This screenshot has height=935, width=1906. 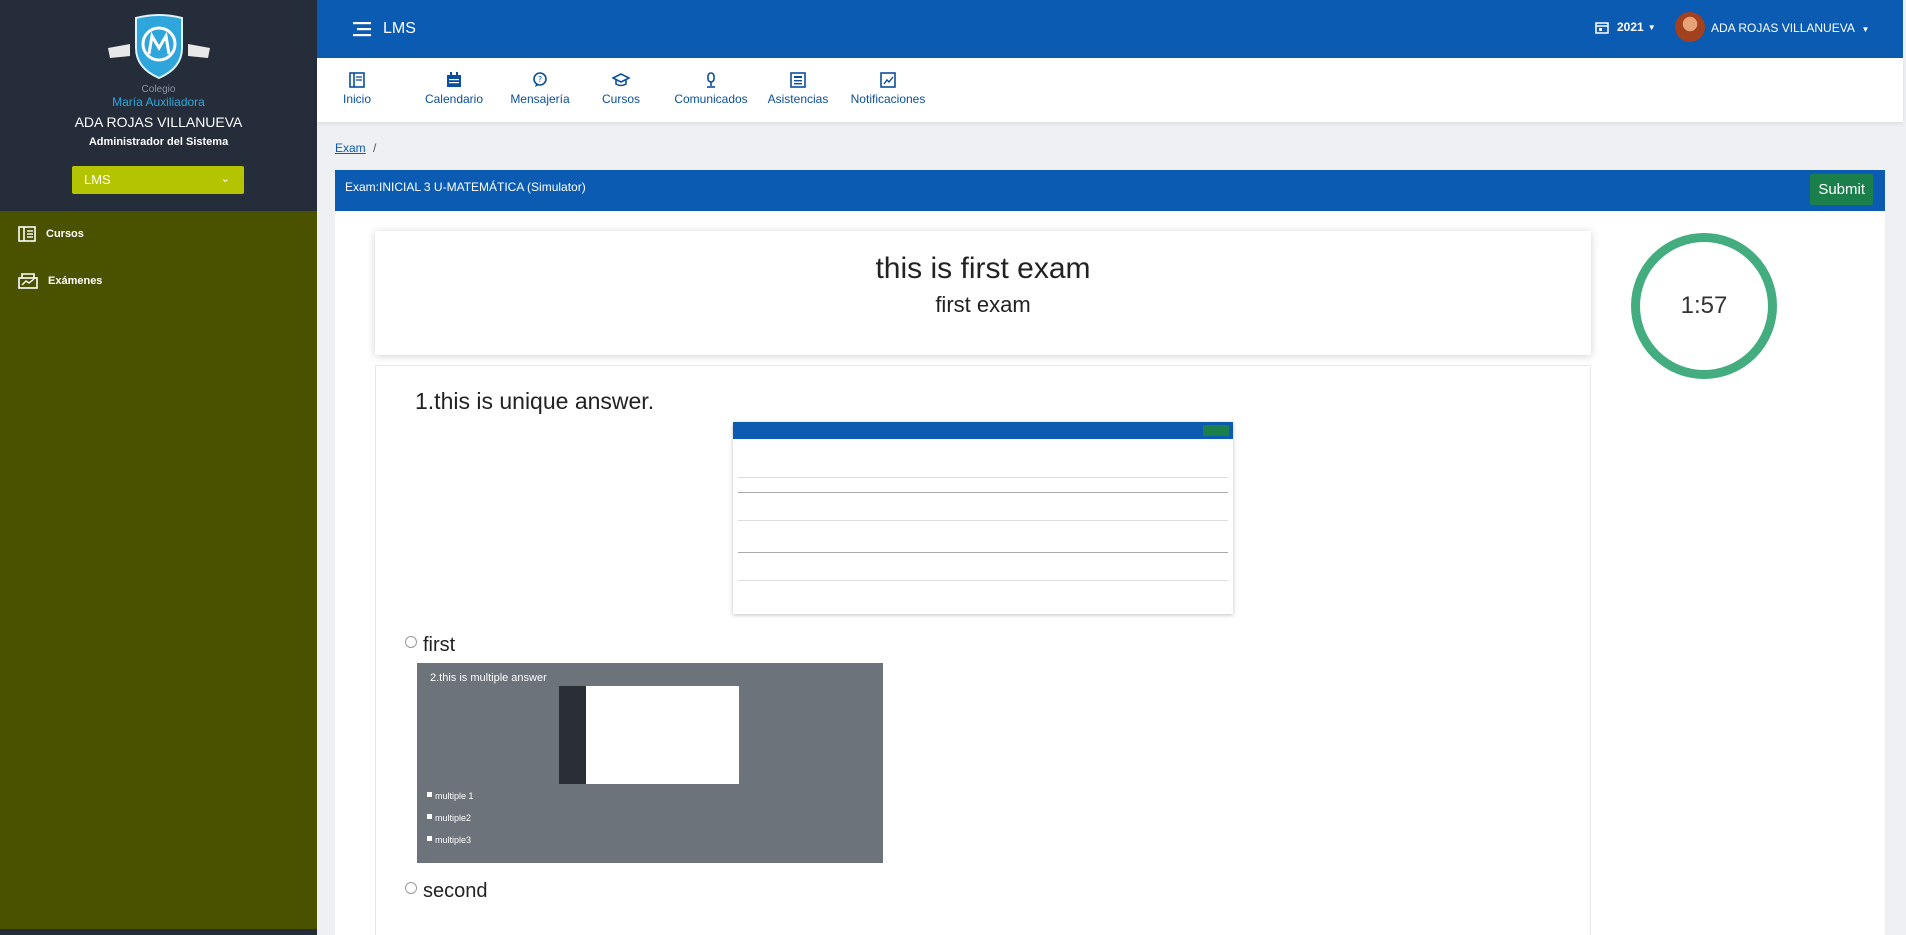 I want to click on nav-label: Mensajería, so click(x=540, y=99).